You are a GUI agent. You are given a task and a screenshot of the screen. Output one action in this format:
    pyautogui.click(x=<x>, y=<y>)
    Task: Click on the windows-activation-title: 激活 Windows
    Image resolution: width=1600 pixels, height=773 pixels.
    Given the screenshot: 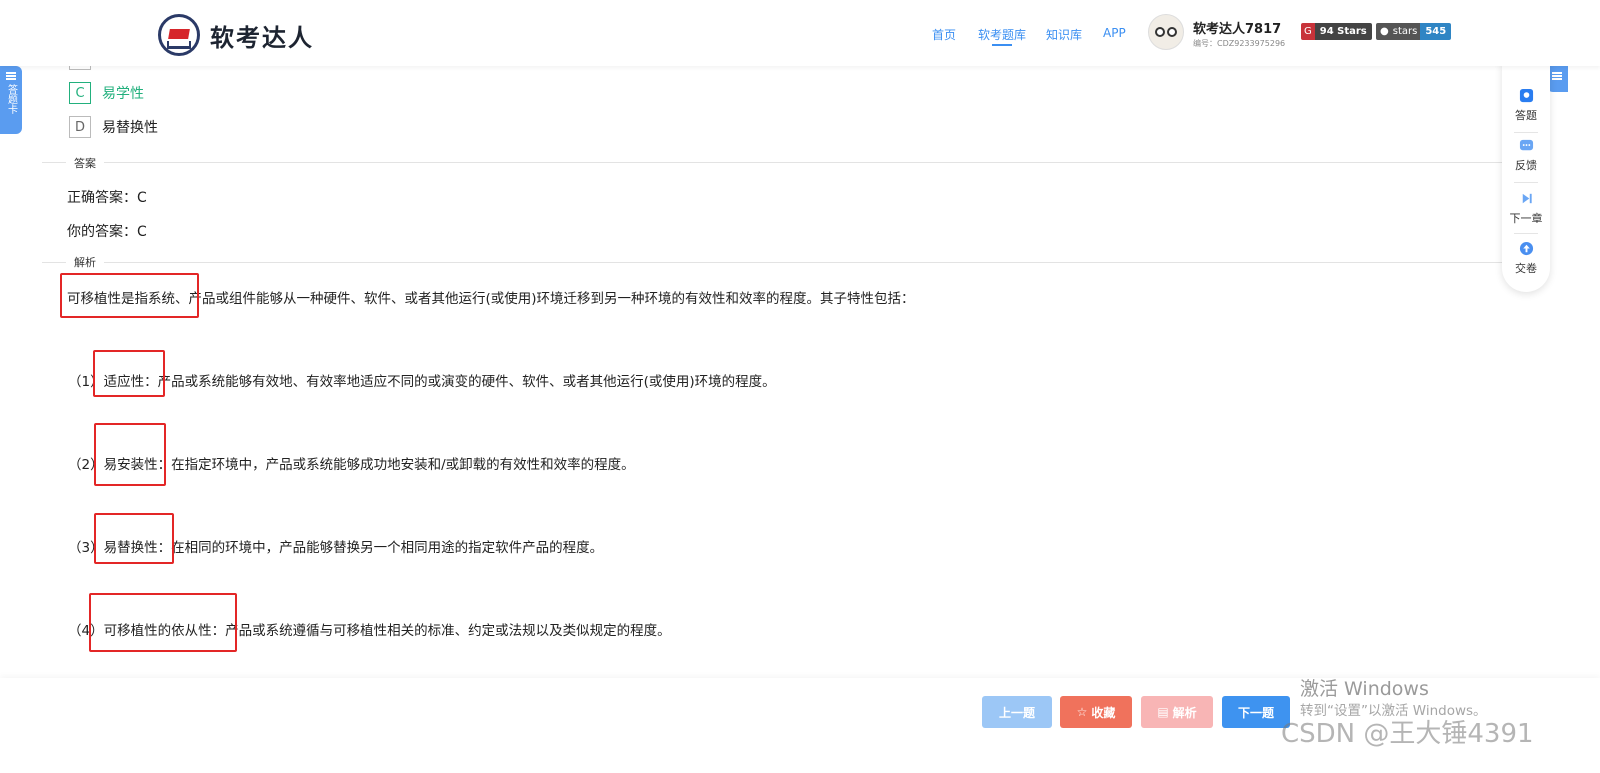 What is the action you would take?
    pyautogui.click(x=1364, y=689)
    